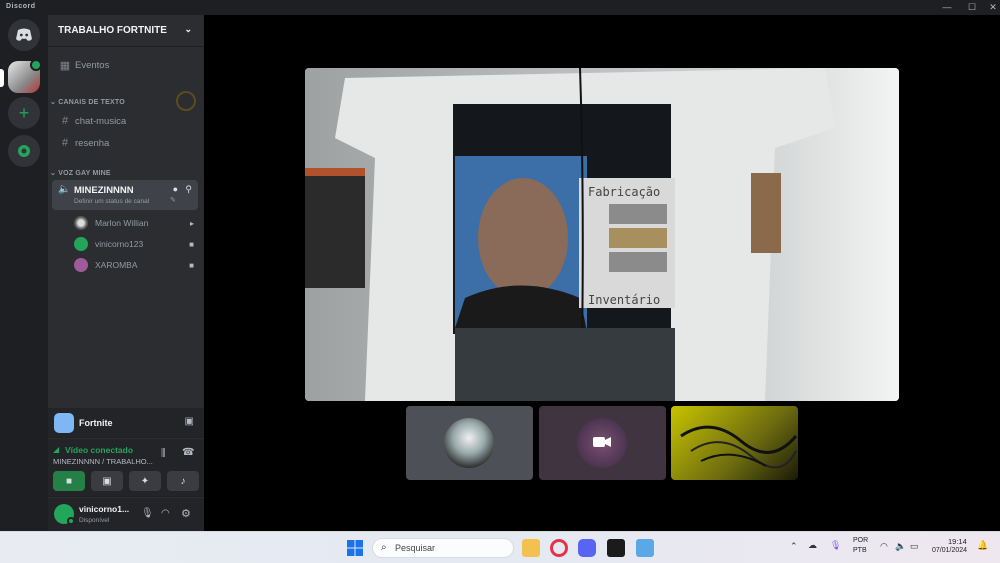 The width and height of the screenshot is (1000, 563). What do you see at coordinates (188, 452) in the screenshot?
I see `disconnect-icon: ☎` at bounding box center [188, 452].